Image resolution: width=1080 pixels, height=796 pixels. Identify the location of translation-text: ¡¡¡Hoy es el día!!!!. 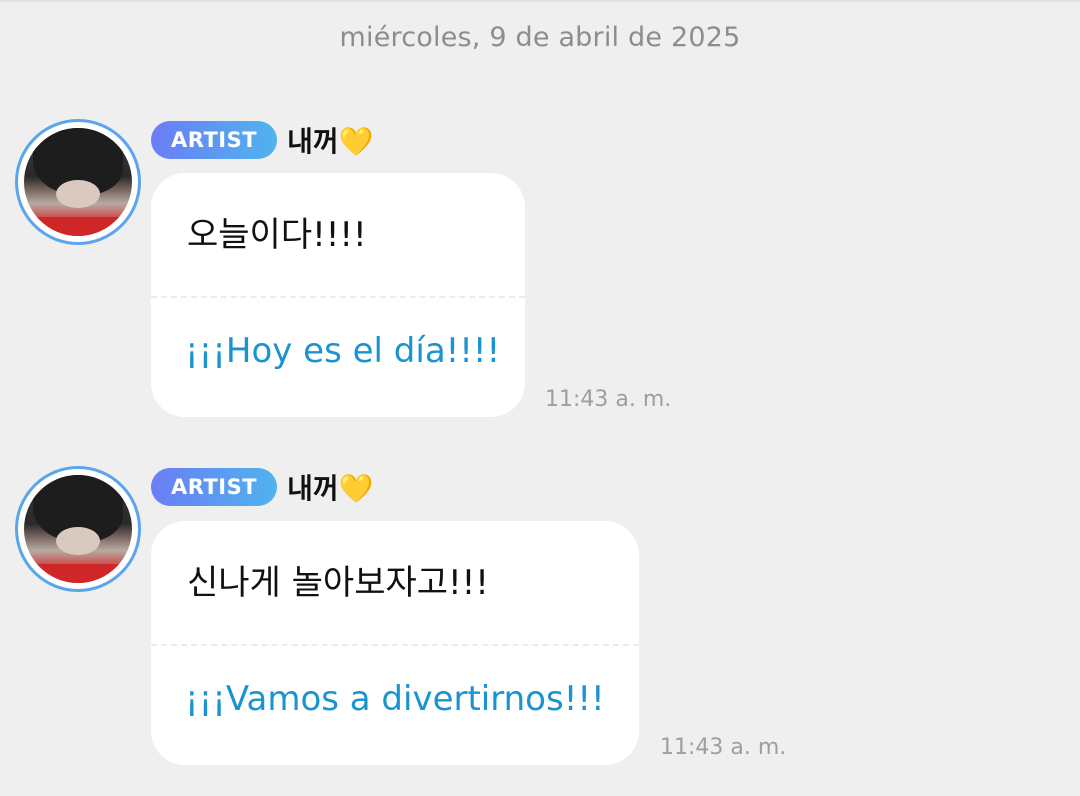
(343, 351).